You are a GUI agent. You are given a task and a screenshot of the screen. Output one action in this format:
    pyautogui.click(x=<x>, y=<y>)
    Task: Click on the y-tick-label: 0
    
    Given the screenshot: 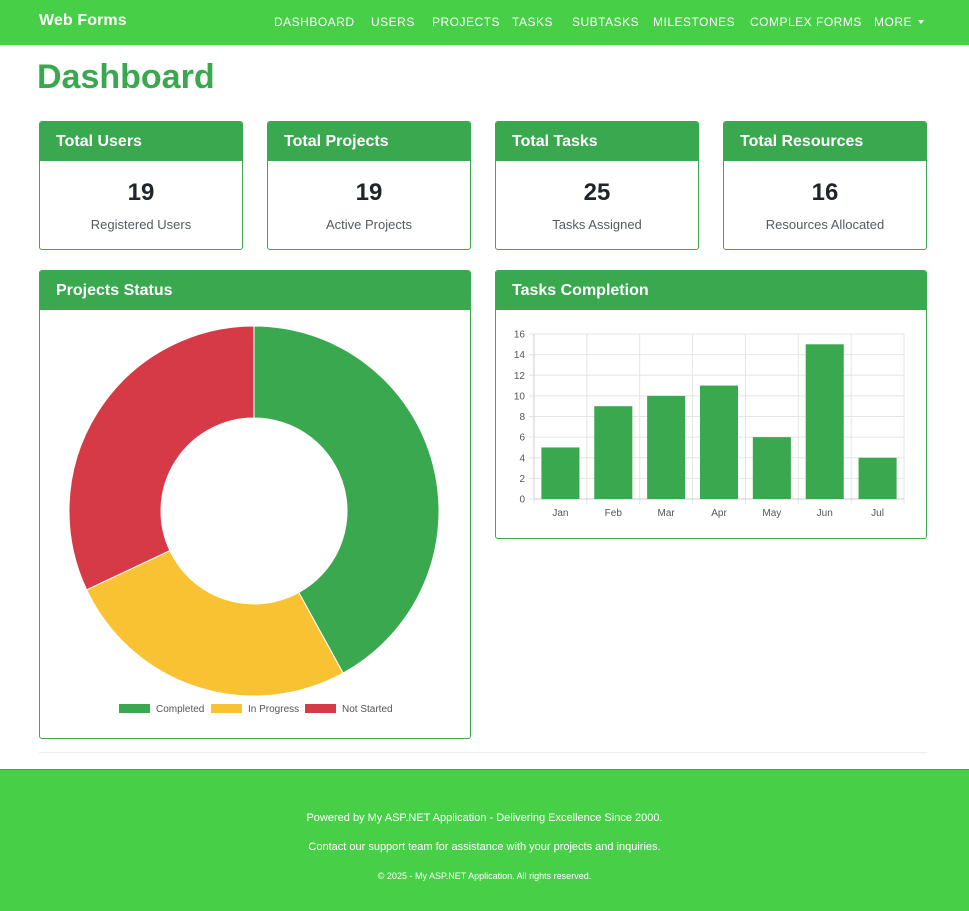 What is the action you would take?
    pyautogui.click(x=522, y=500)
    